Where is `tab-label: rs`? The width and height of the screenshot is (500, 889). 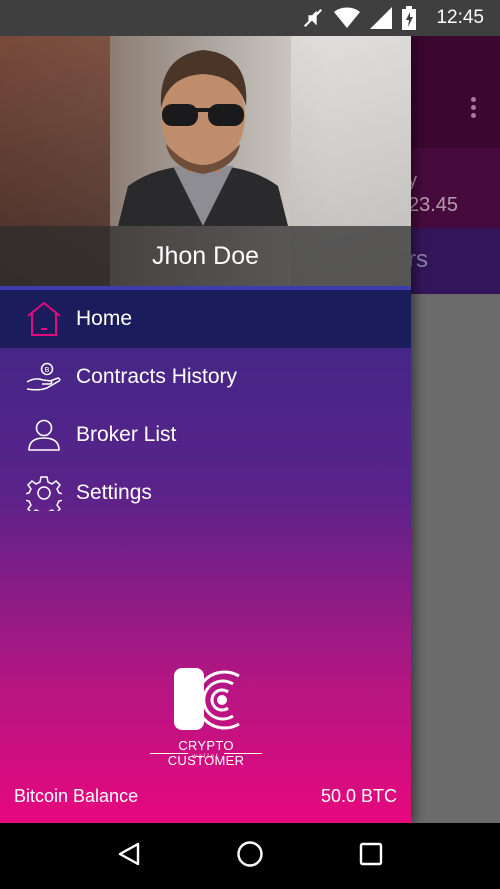
tab-label: rs is located at coordinates (418, 260).